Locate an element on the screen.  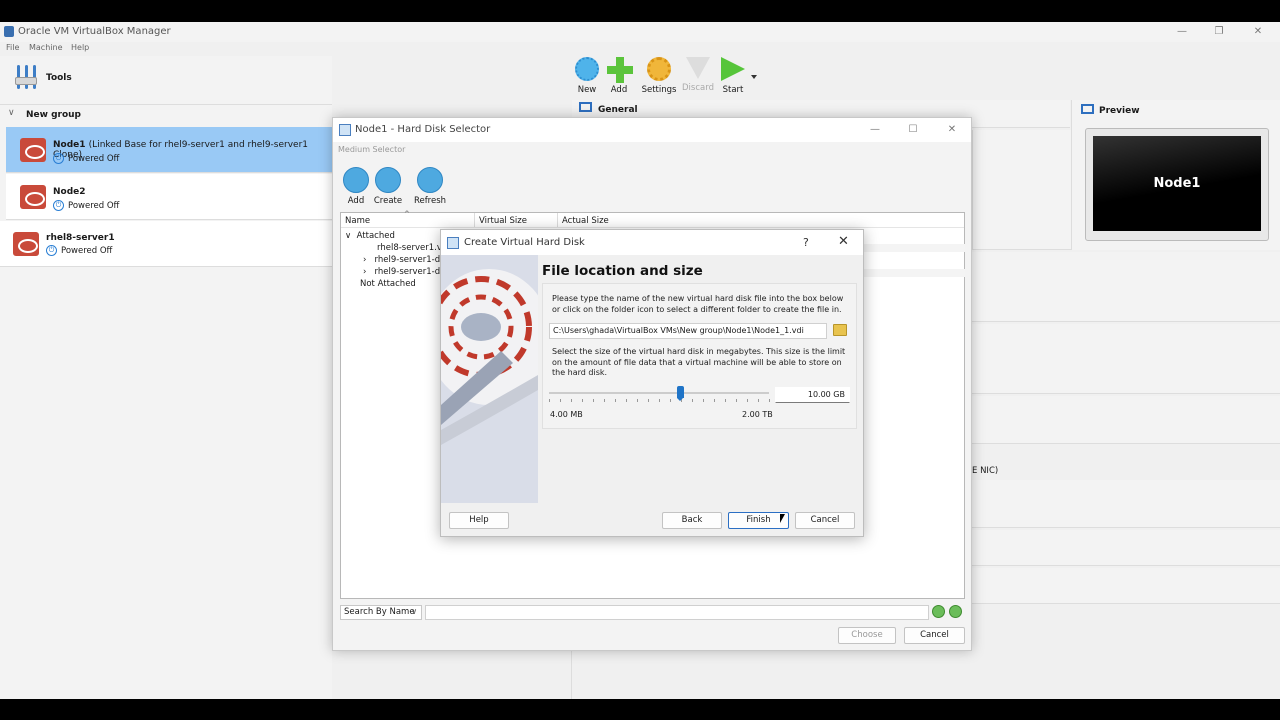
preview-frame: Node1 is located at coordinates (1177, 184).